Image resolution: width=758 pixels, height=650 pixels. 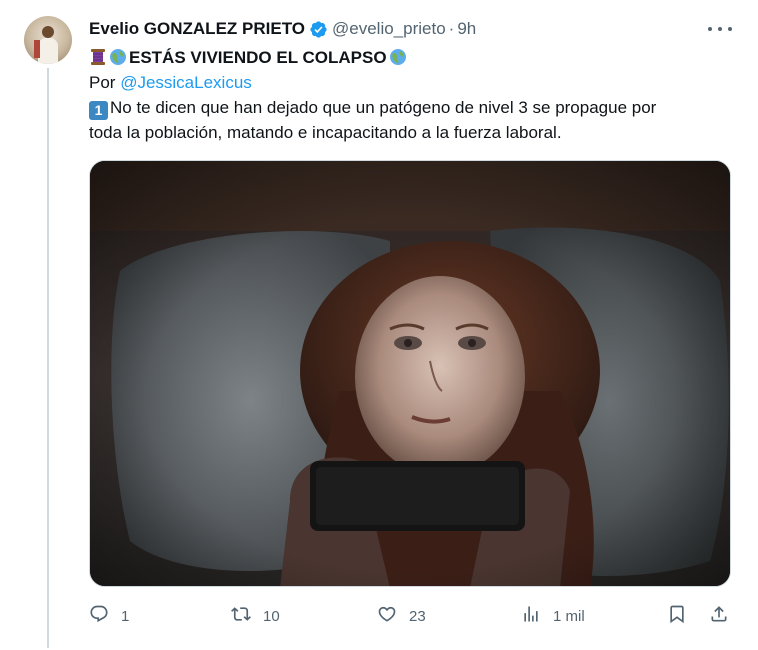 I want to click on views-button: 1 mil, so click(x=553, y=616).